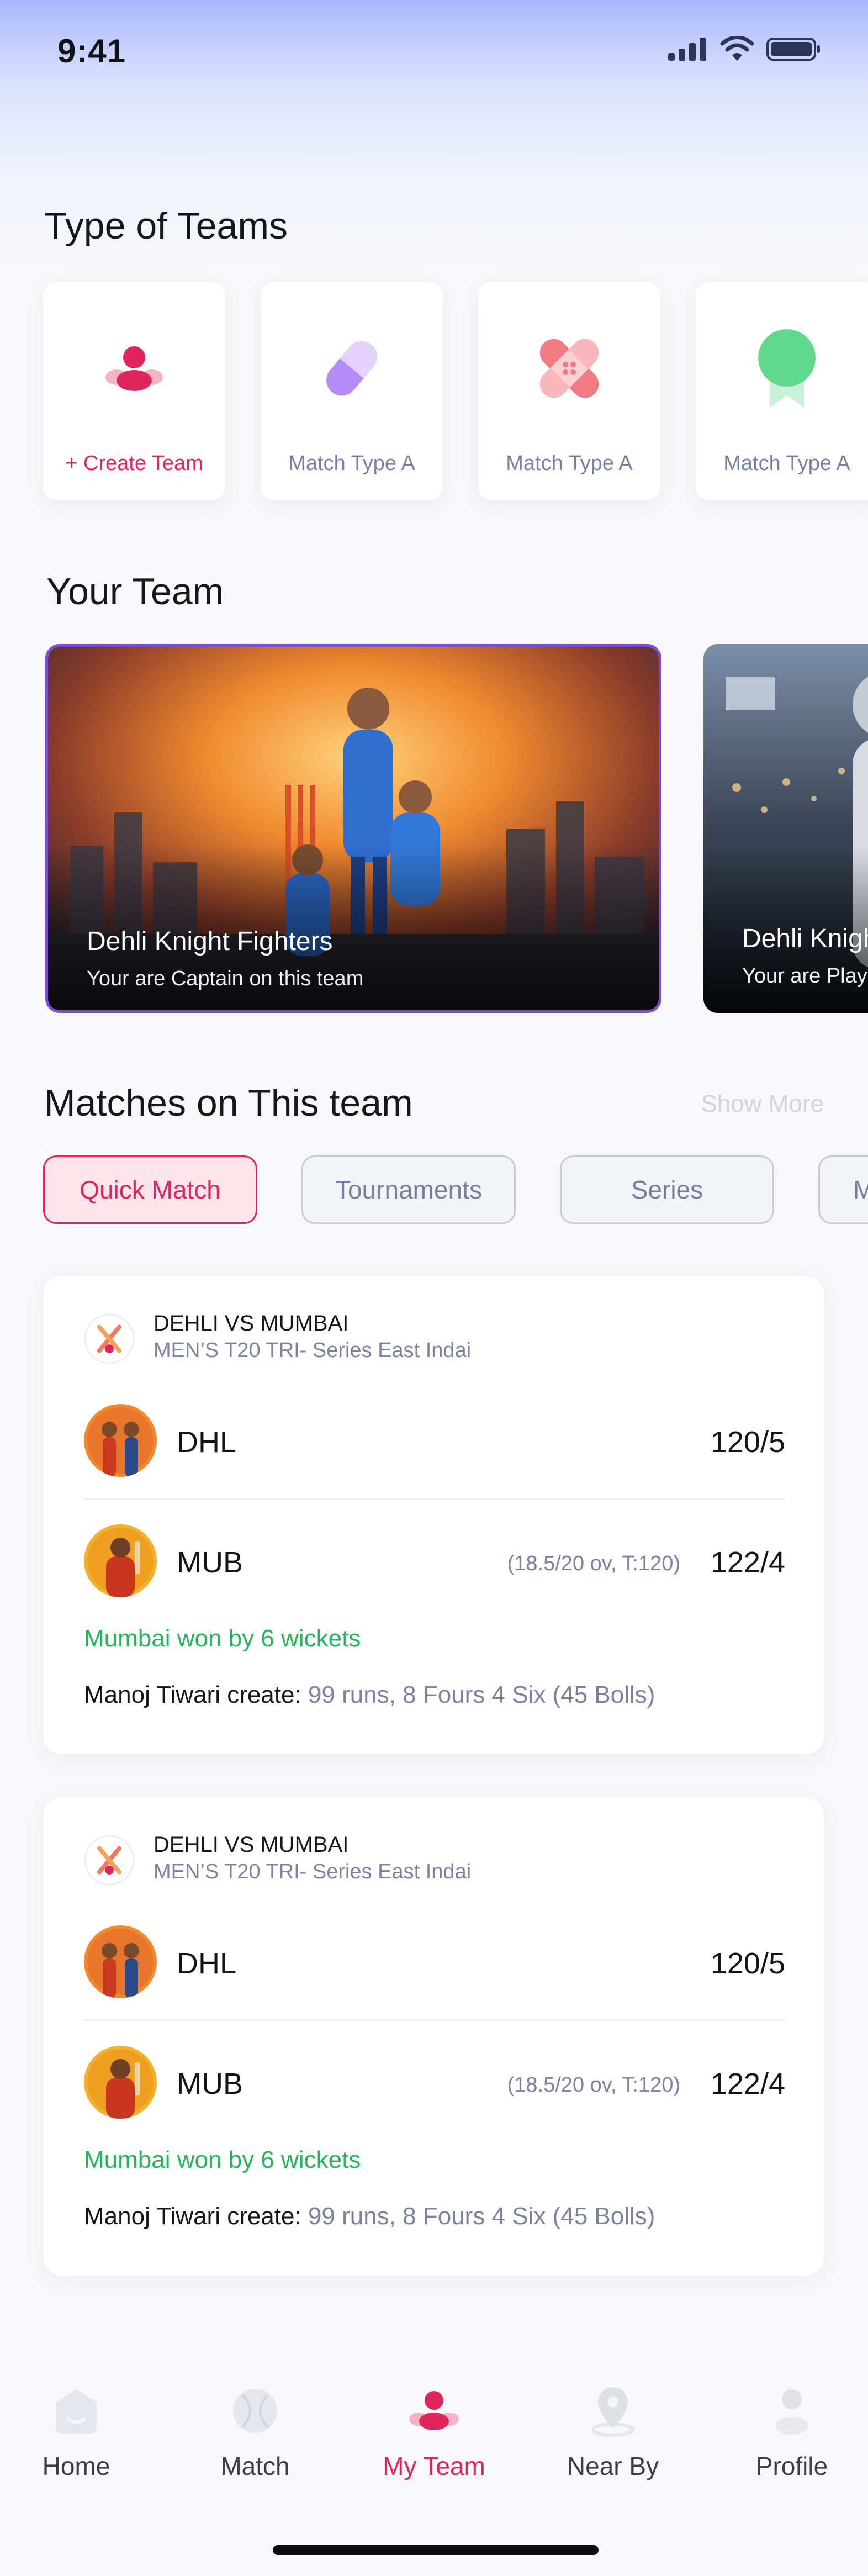 The height and width of the screenshot is (2576, 868). Describe the element at coordinates (135, 592) in the screenshot. I see `your-team-title: Your Team` at that location.